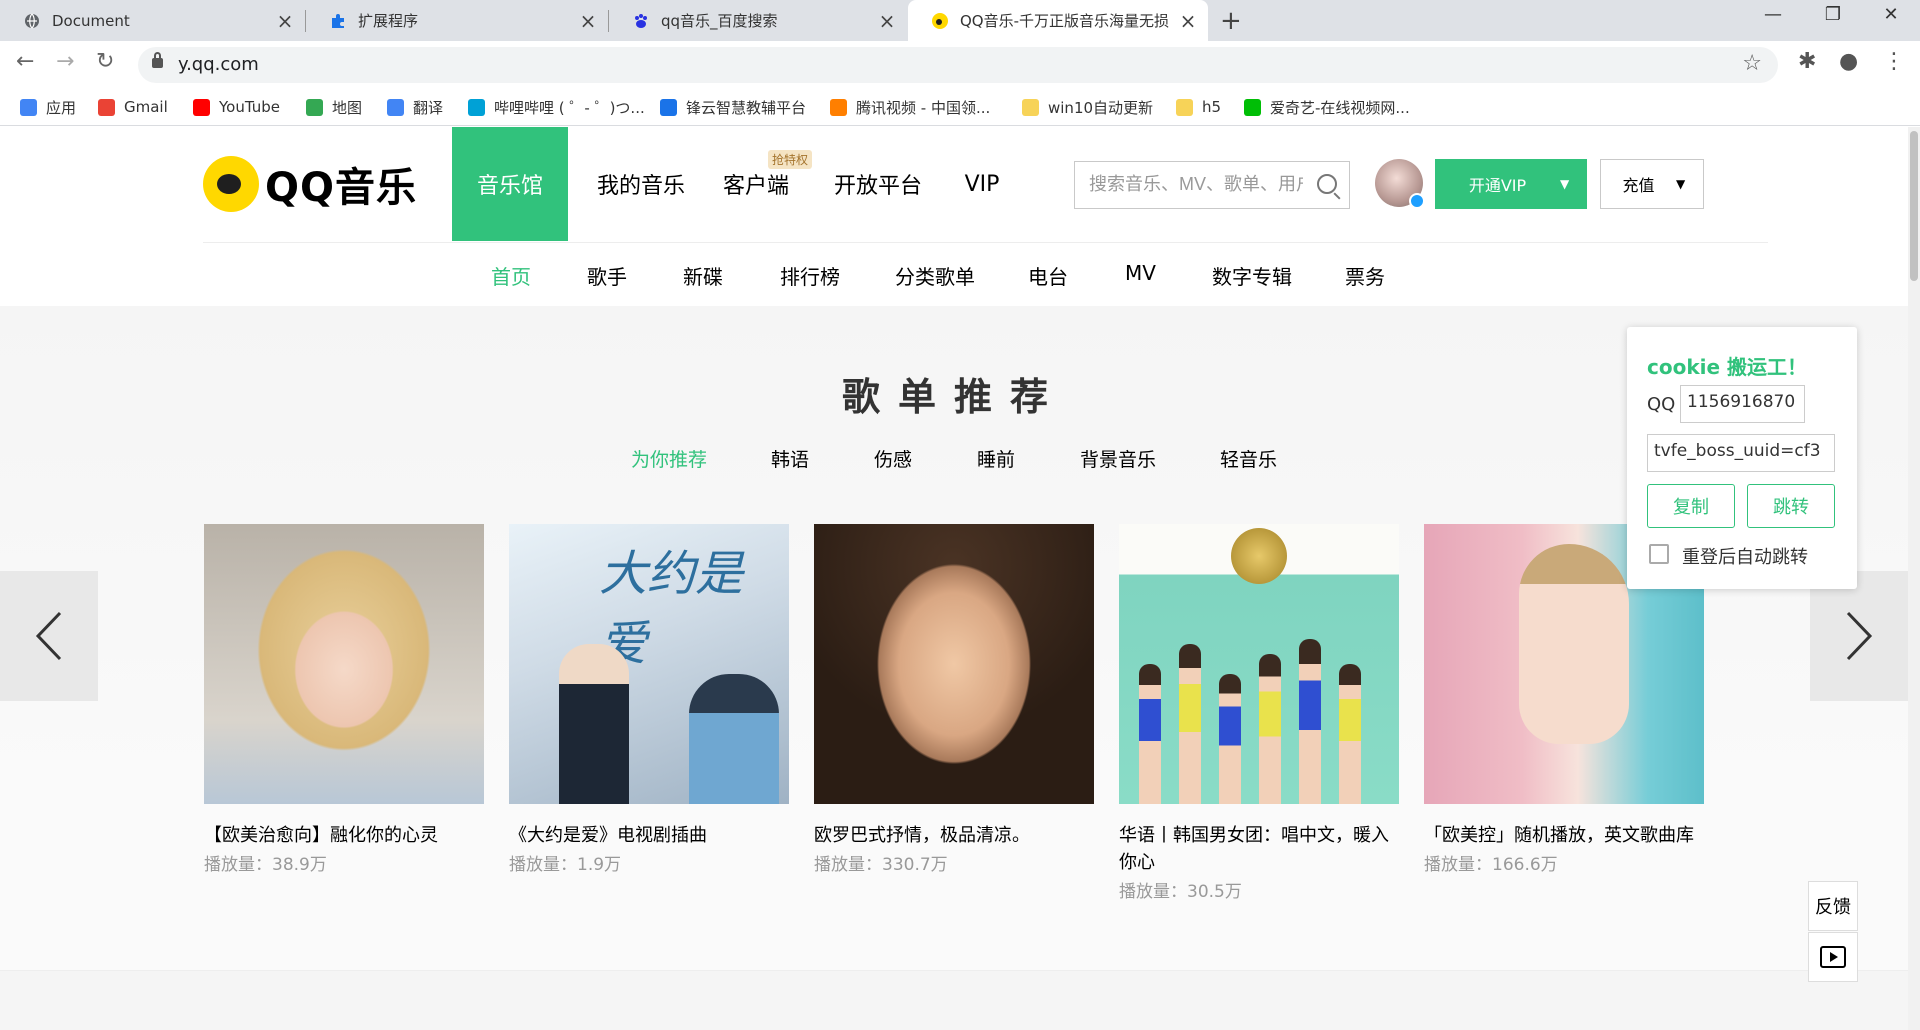 The image size is (1920, 1030). What do you see at coordinates (1259, 849) in the screenshot?
I see `playlist-name: 华语丨韩国男女团：唱中文，暖入你心` at bounding box center [1259, 849].